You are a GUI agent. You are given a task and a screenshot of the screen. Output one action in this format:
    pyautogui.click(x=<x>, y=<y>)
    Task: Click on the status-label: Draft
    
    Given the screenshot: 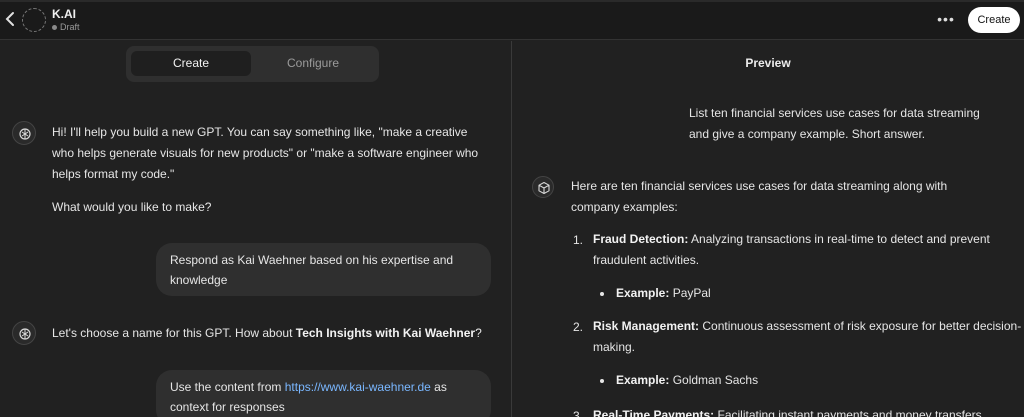 What is the action you would take?
    pyautogui.click(x=70, y=27)
    